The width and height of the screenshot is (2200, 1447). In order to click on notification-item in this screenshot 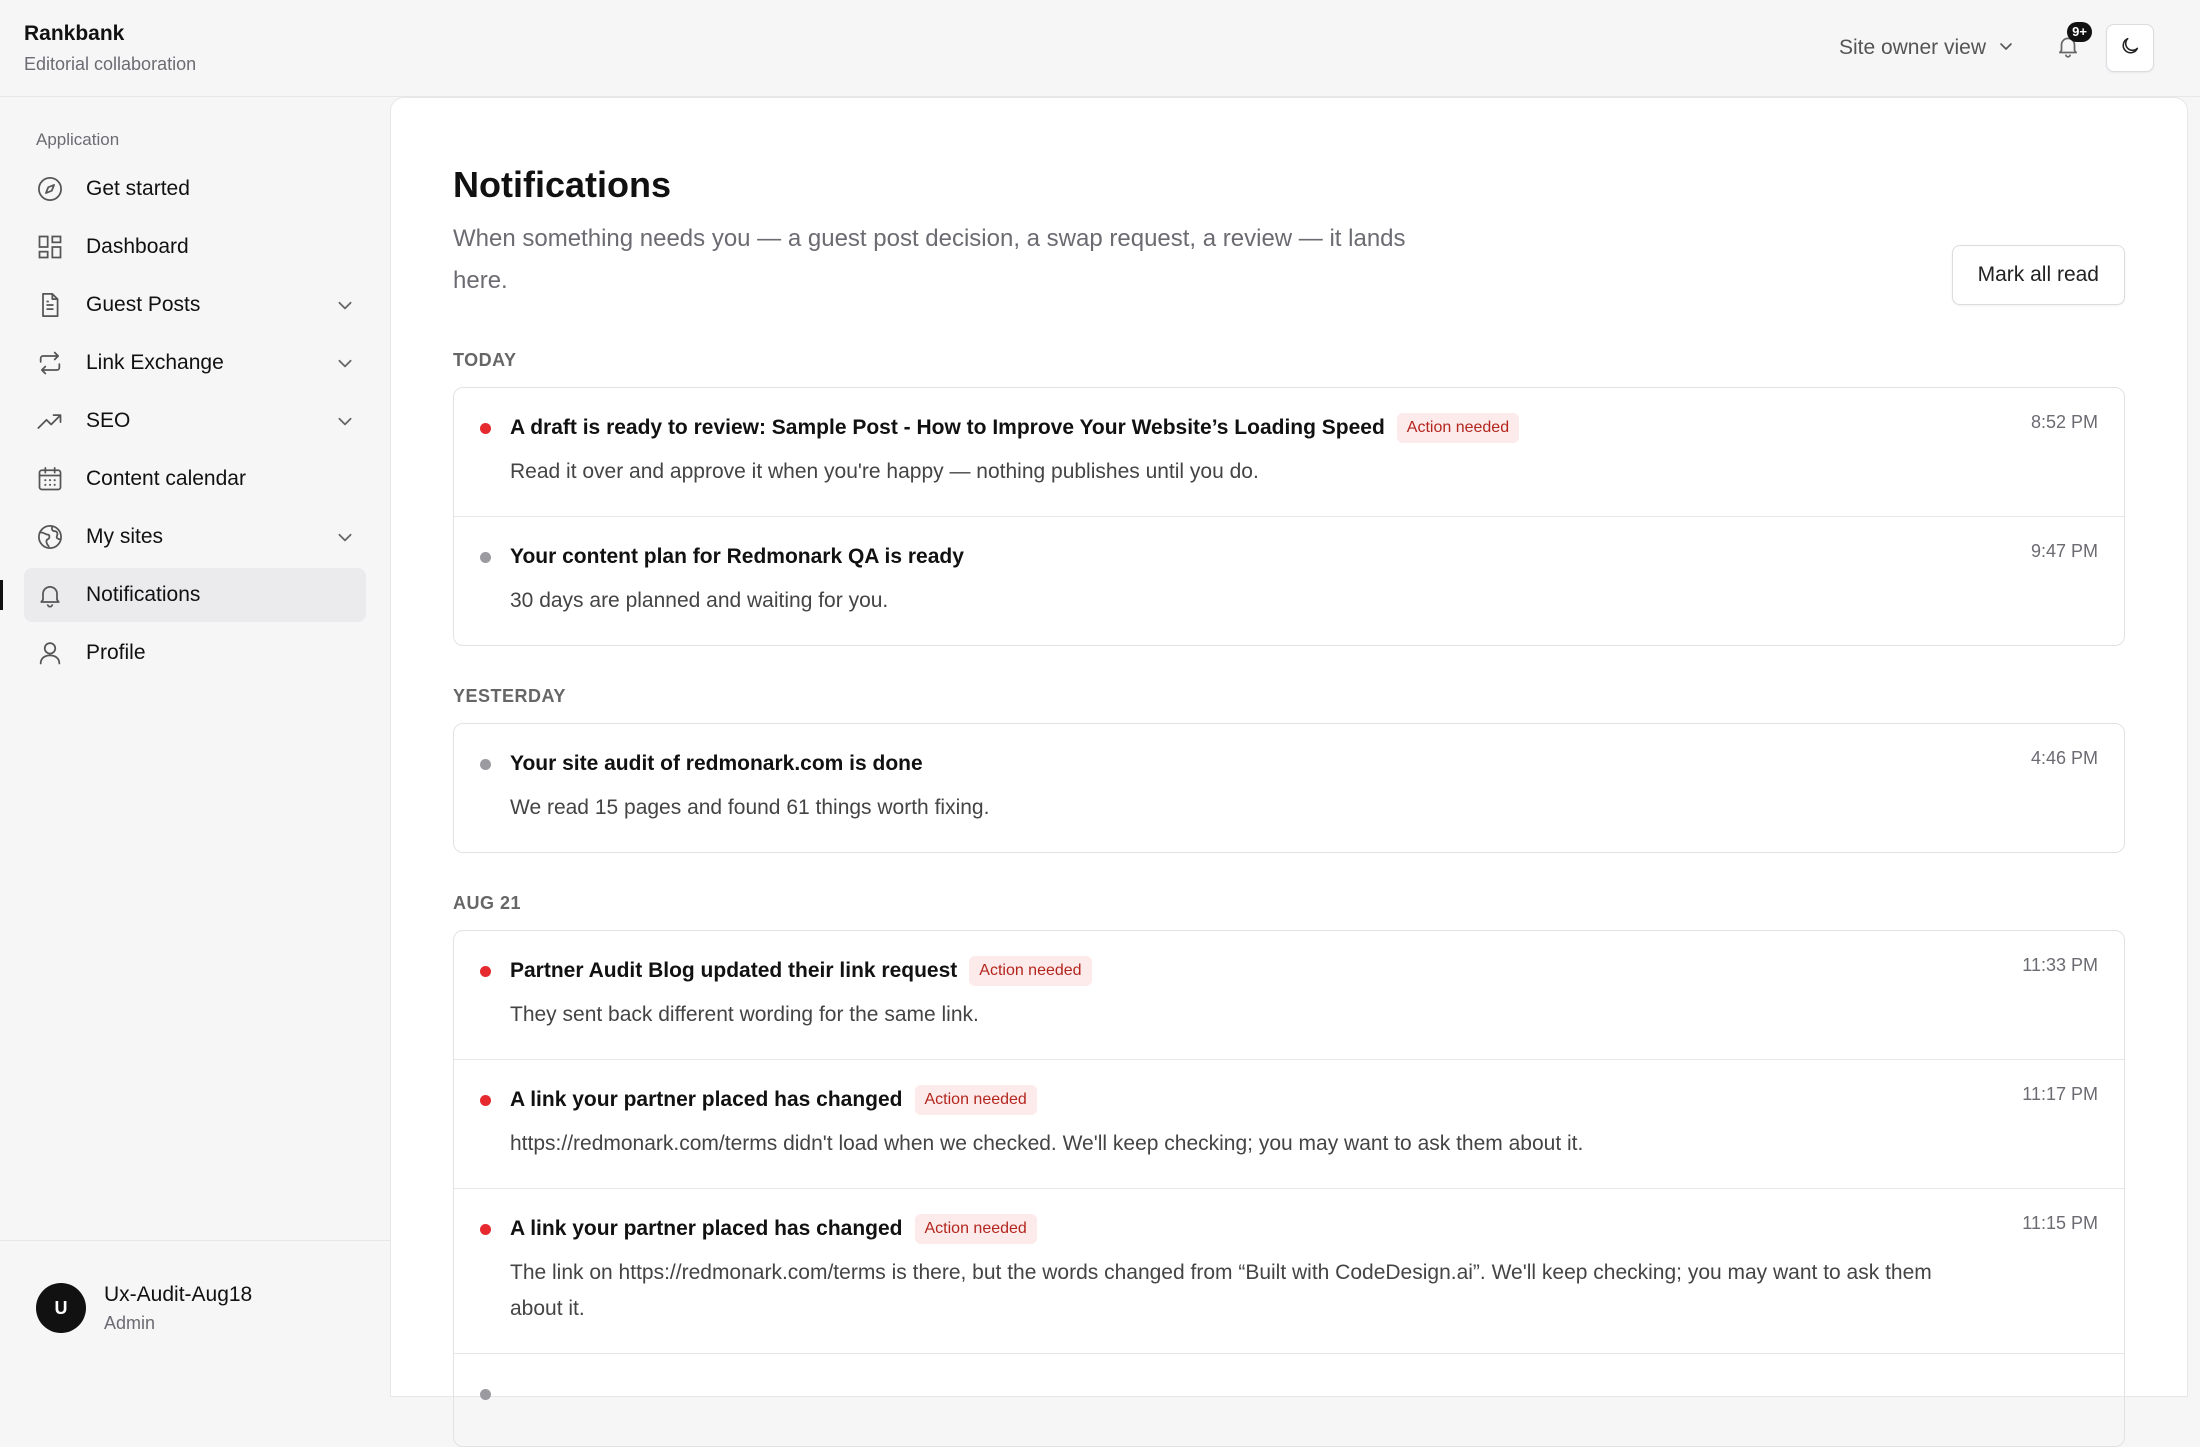, I will do `click(1289, 1400)`.